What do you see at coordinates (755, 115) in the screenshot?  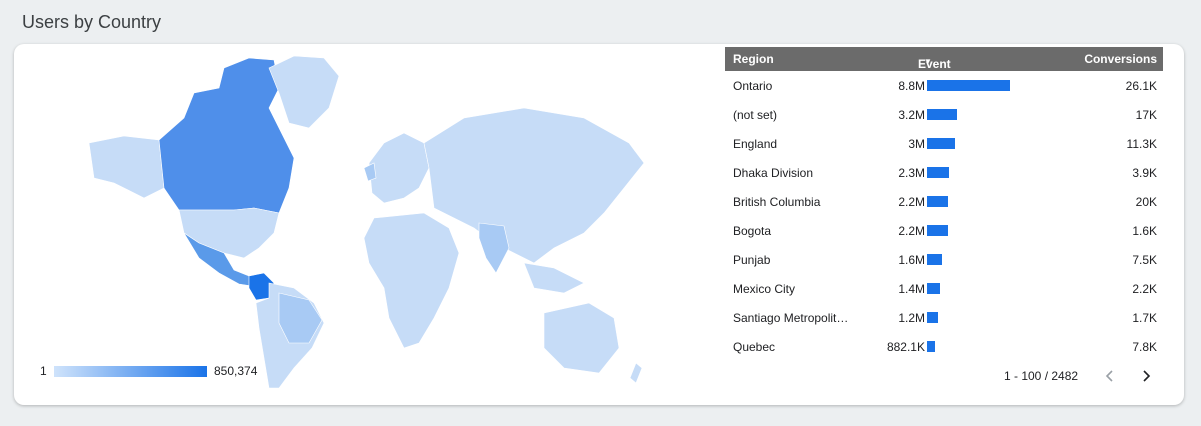 I see `row-region: (not set)` at bounding box center [755, 115].